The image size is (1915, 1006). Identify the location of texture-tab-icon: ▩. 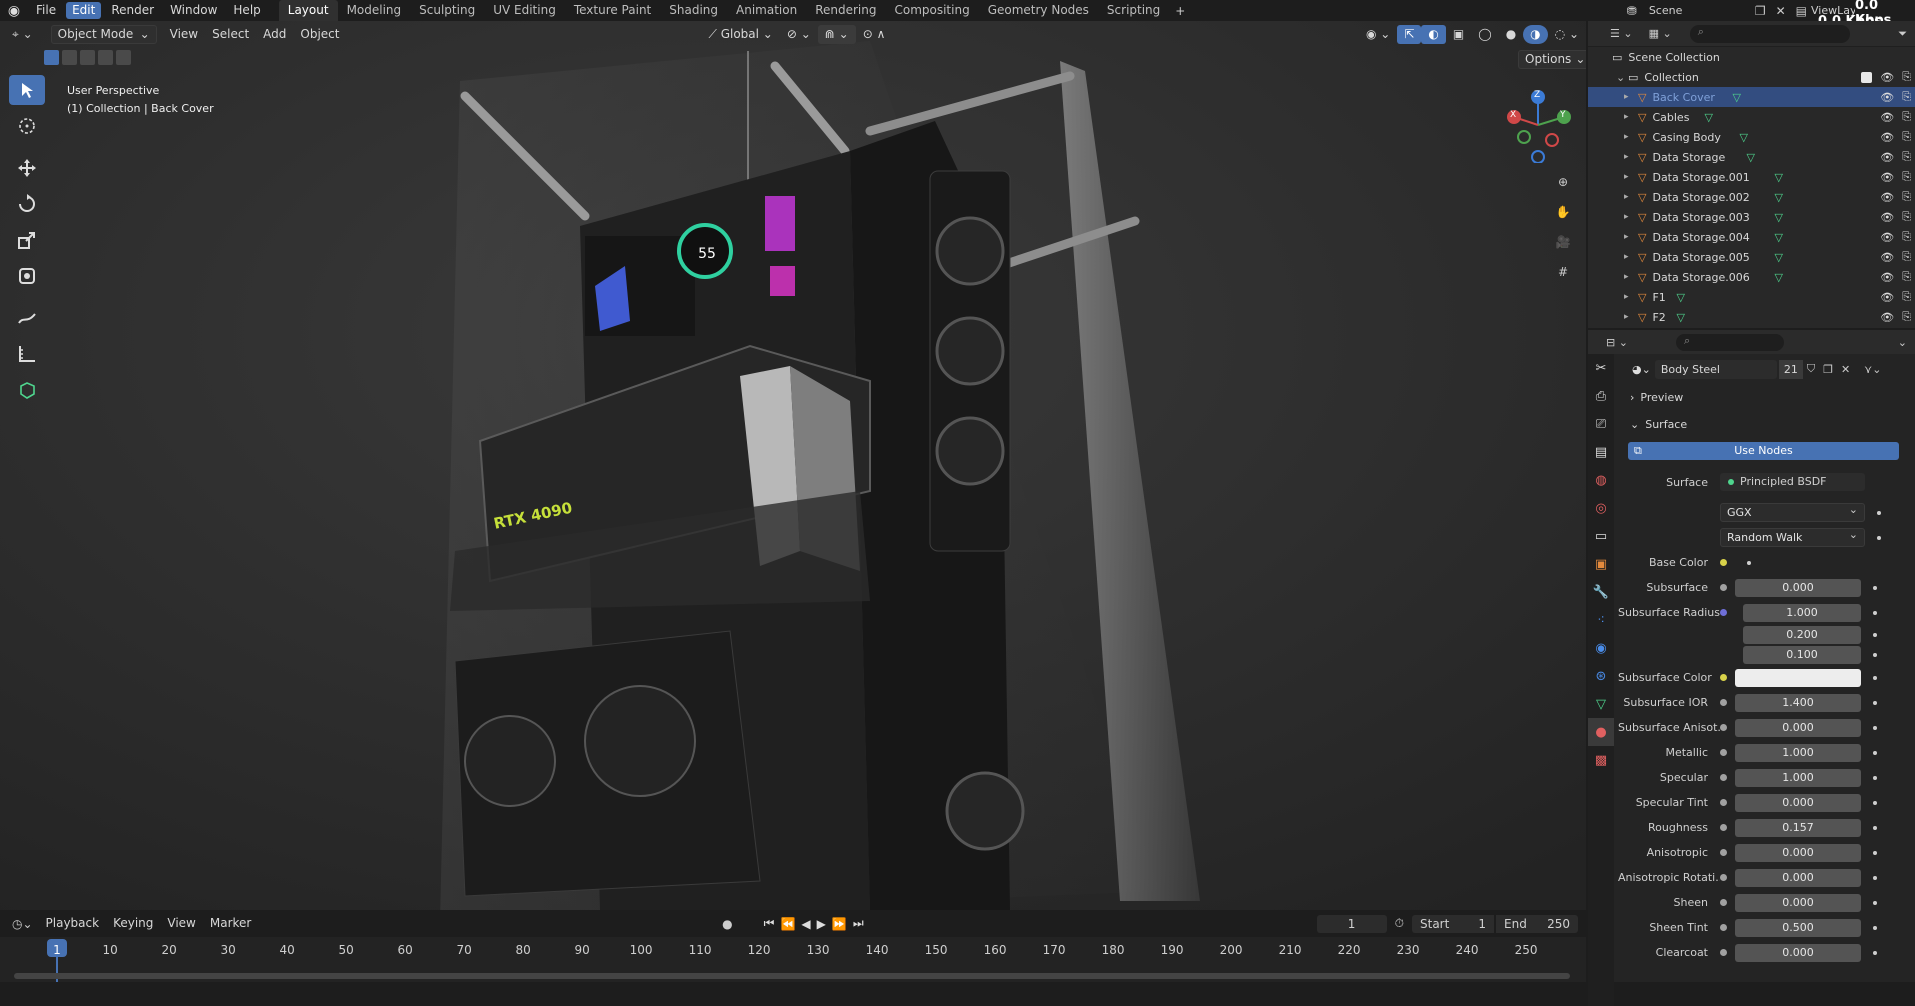
(1601, 760).